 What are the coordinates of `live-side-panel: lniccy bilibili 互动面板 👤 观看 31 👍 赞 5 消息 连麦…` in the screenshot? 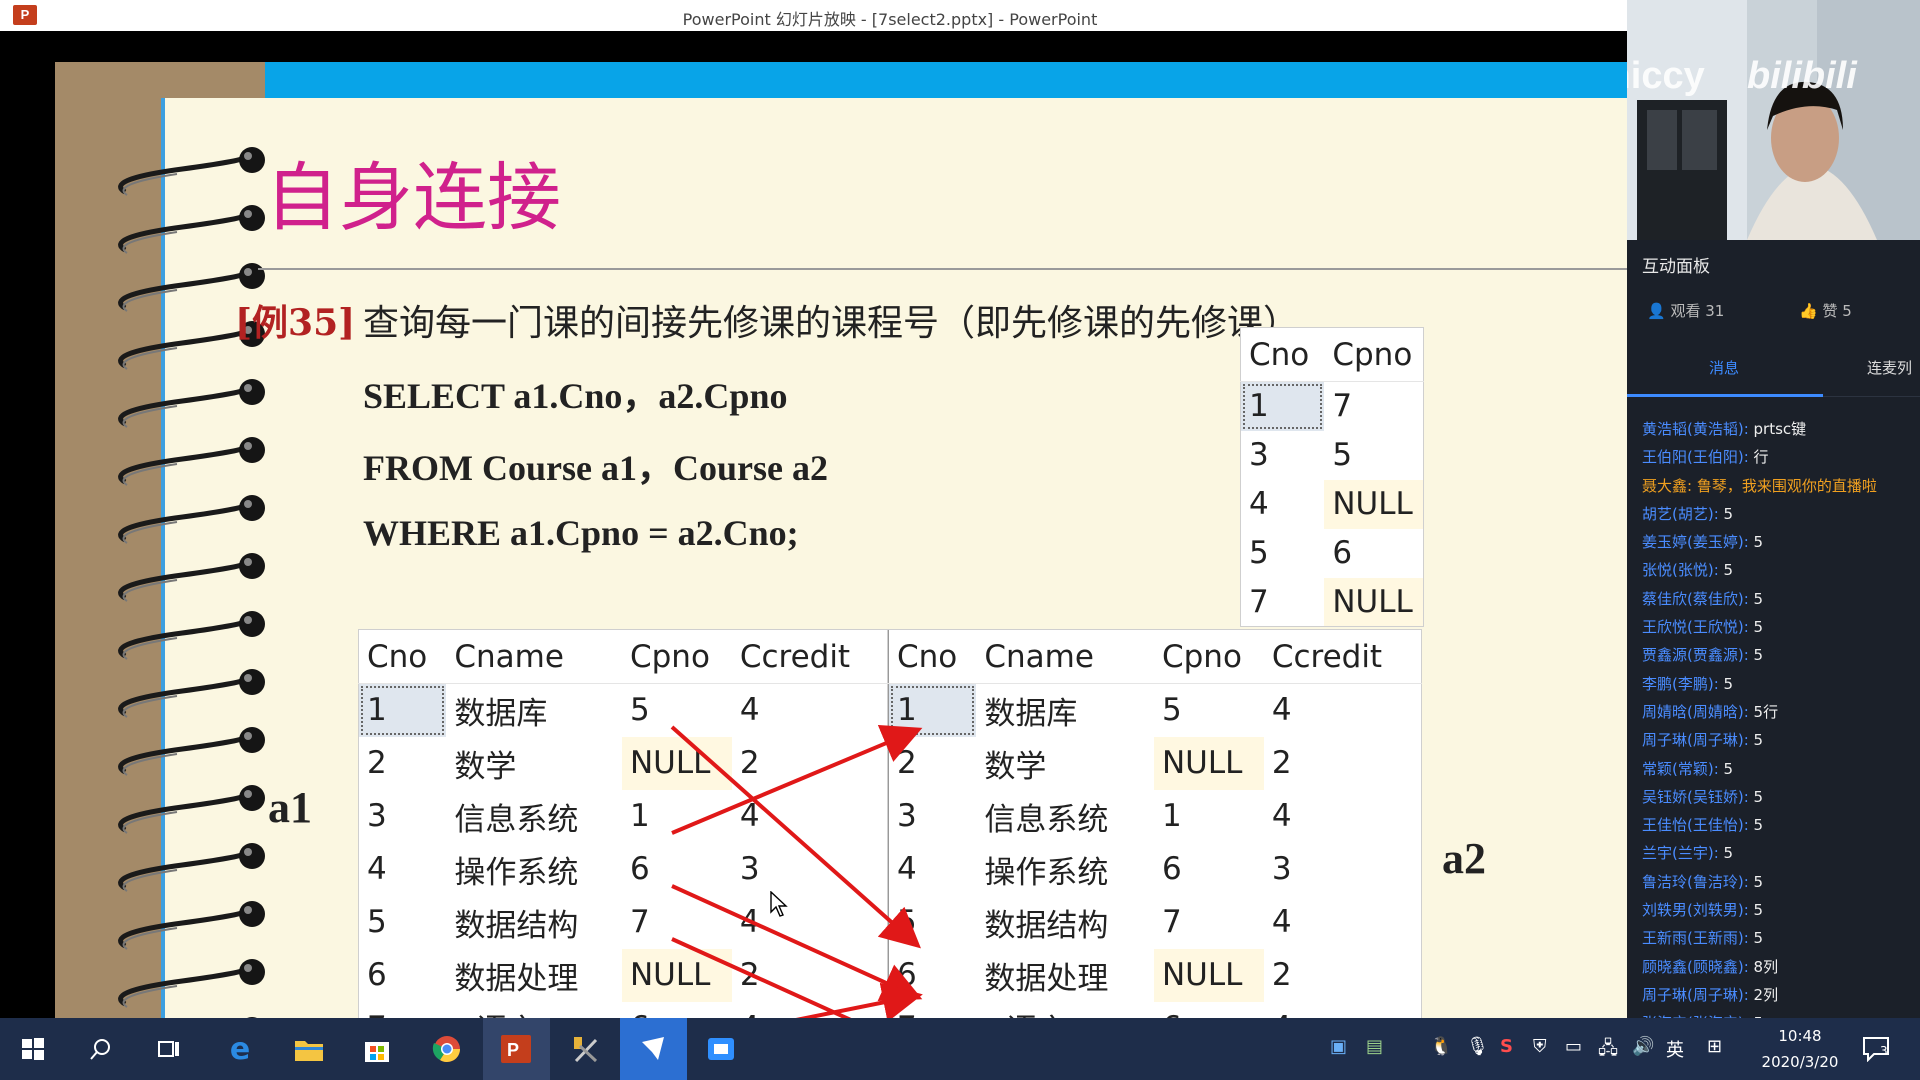 It's located at (1773, 516).